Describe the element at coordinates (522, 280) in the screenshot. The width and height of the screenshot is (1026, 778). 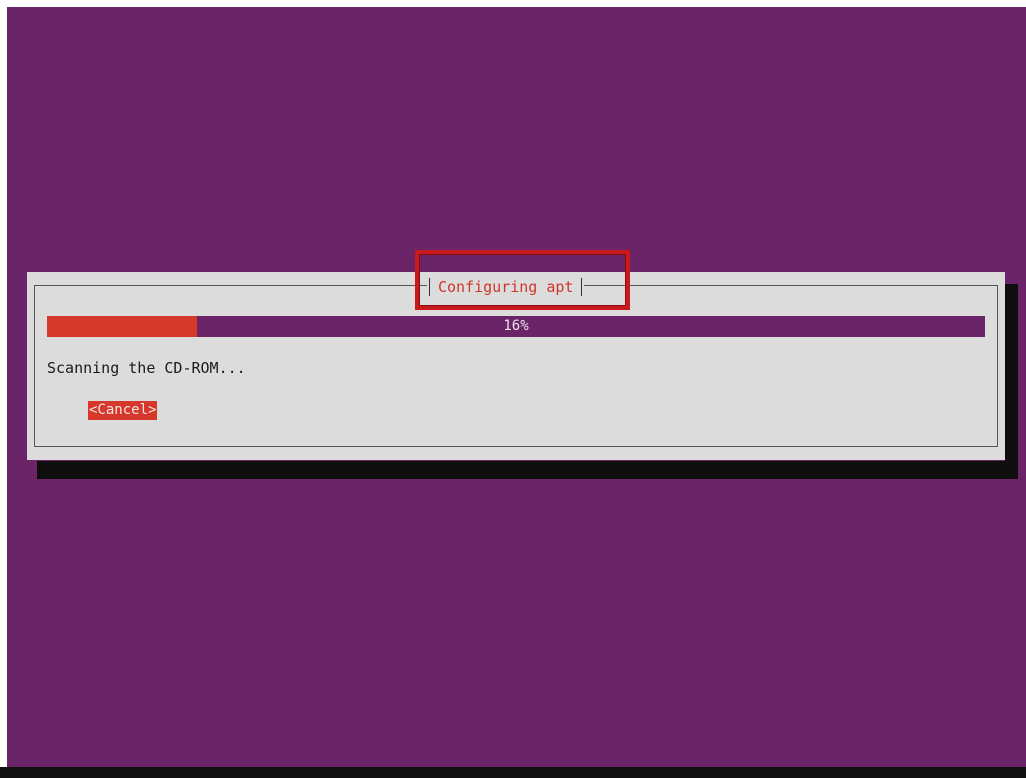
I see `annotation-highlight-box` at that location.